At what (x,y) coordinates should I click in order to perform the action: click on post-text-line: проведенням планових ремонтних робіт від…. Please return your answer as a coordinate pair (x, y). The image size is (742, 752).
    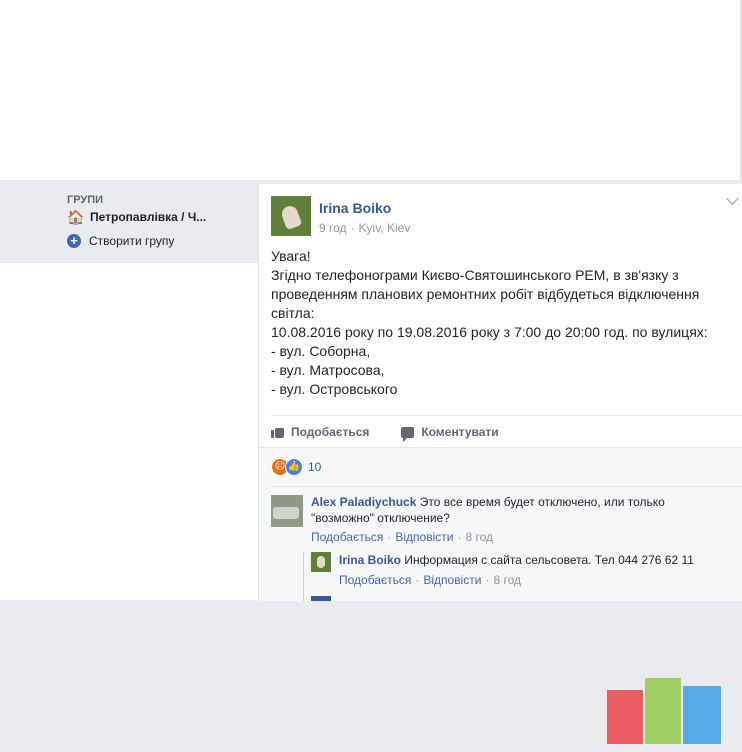
    Looking at the image, I should click on (485, 294).